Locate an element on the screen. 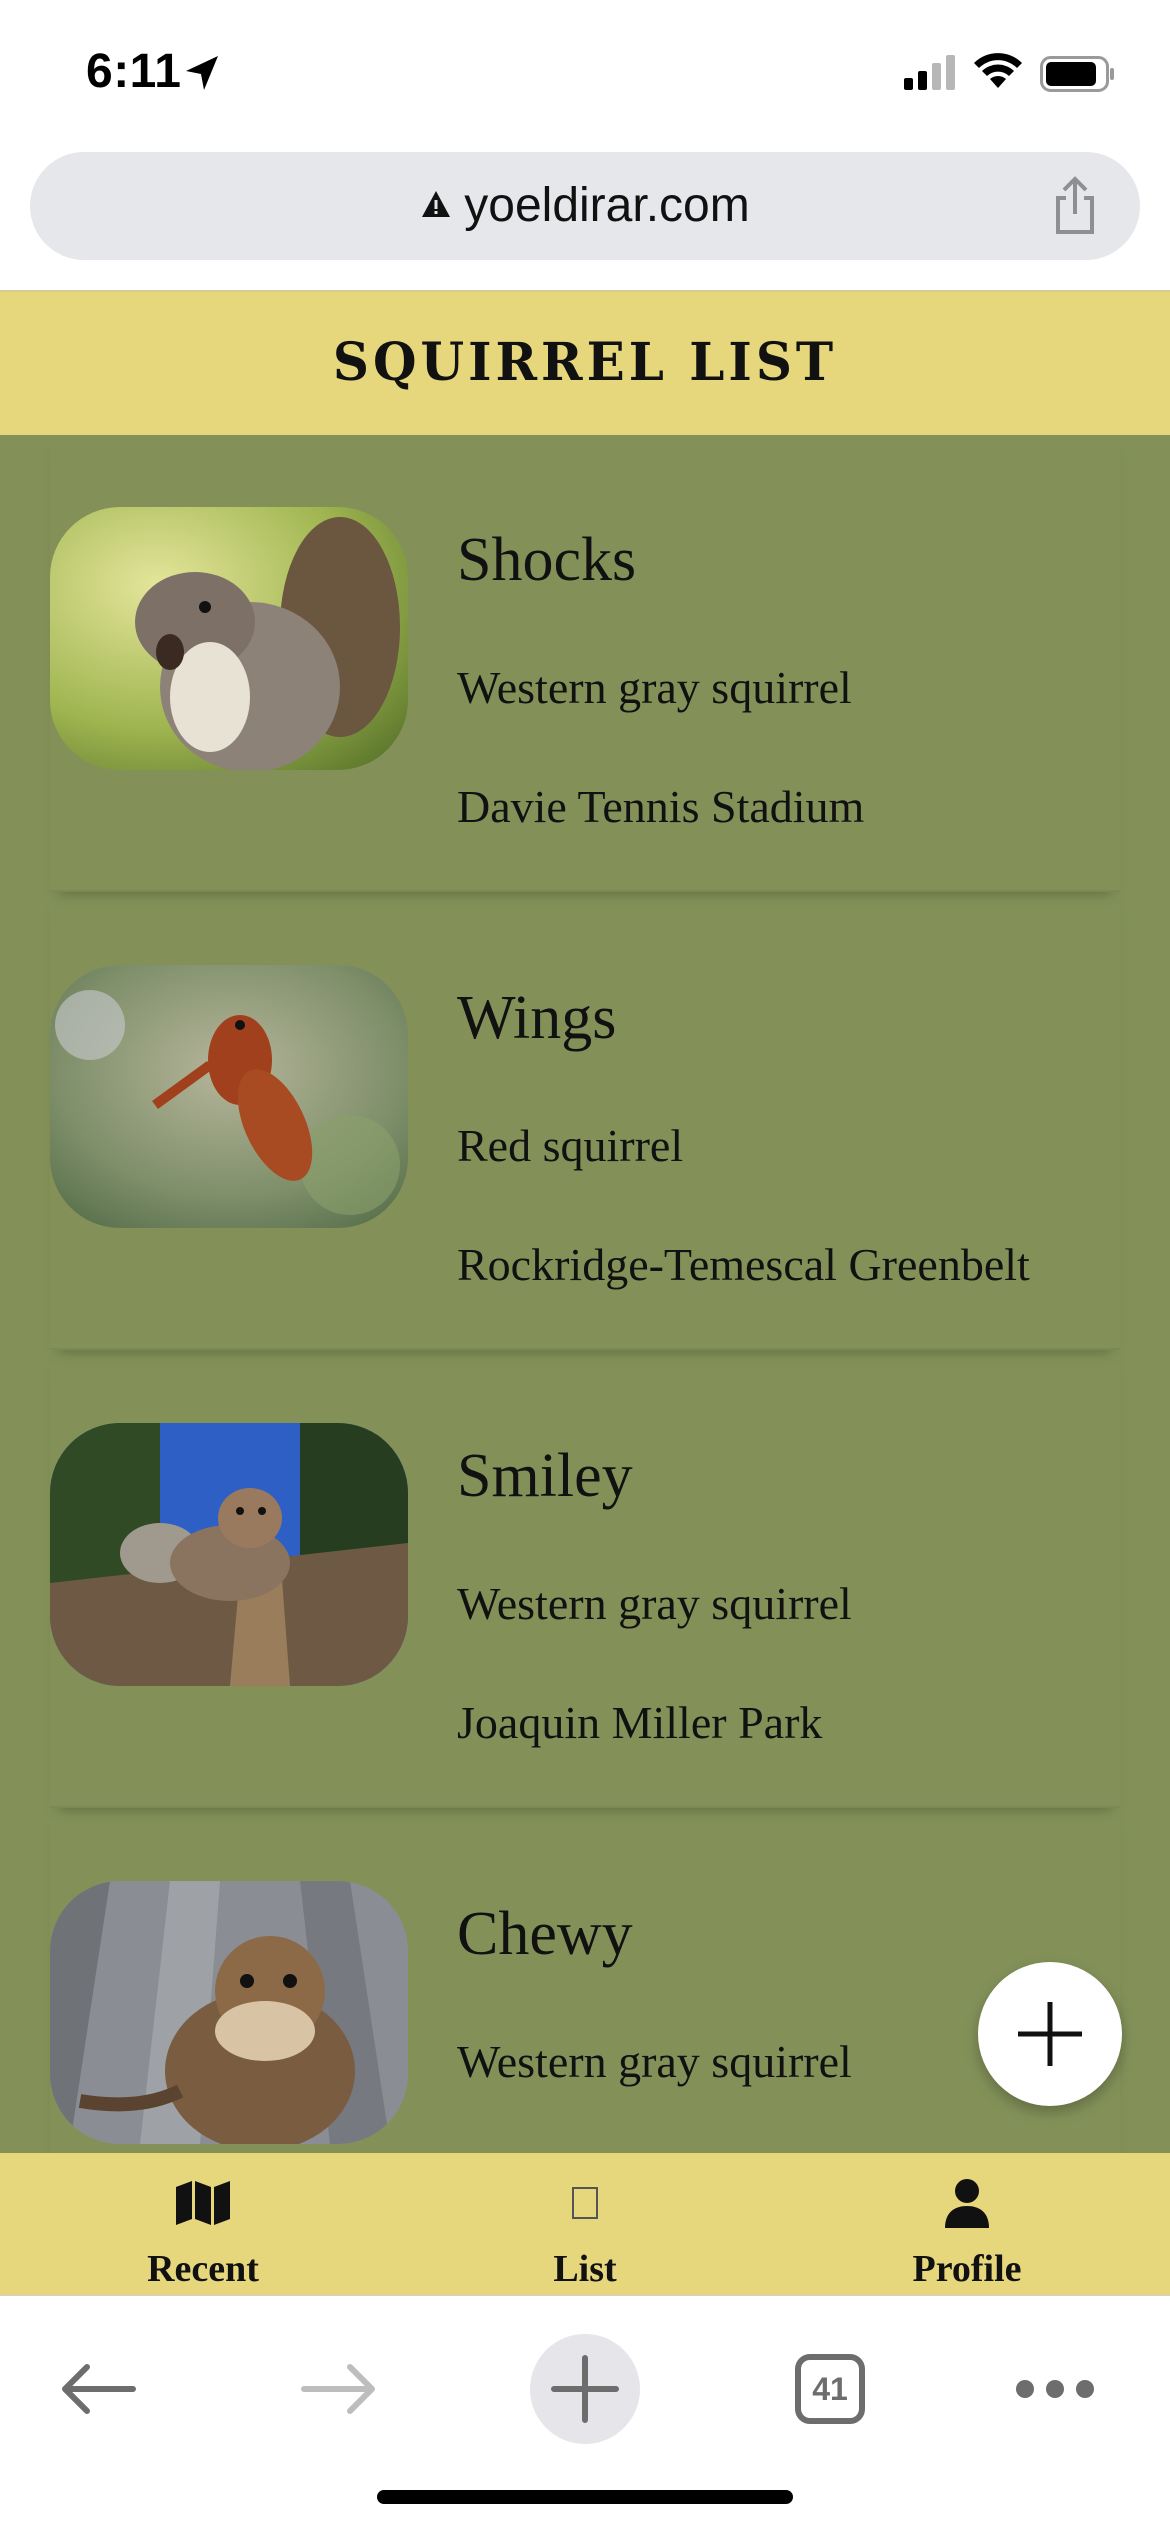 The image size is (1170, 2533). nav-label: Profile is located at coordinates (967, 2269).